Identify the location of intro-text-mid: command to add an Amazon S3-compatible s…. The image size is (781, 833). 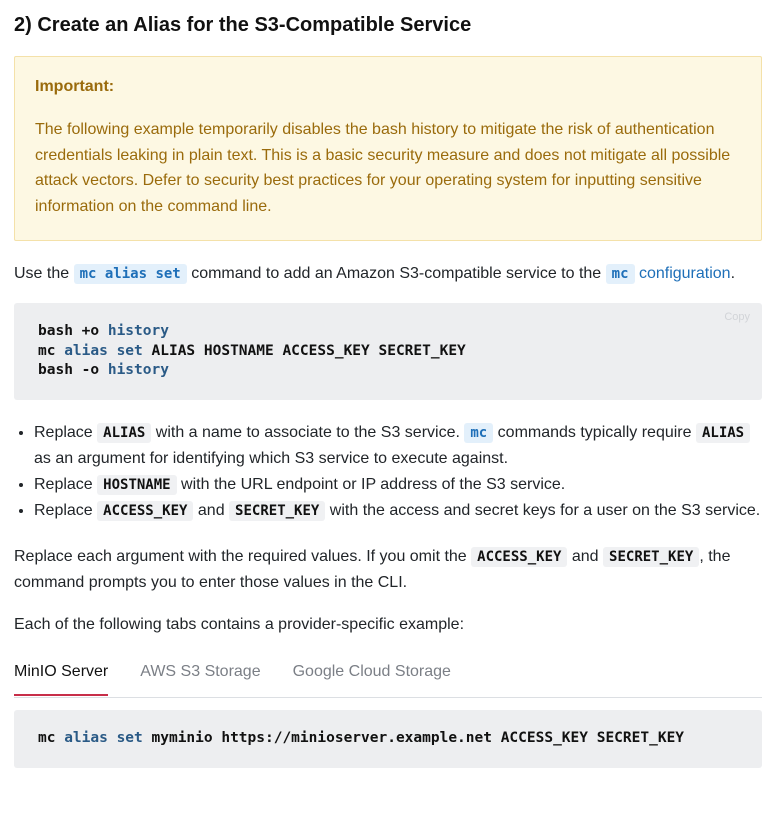
(396, 273).